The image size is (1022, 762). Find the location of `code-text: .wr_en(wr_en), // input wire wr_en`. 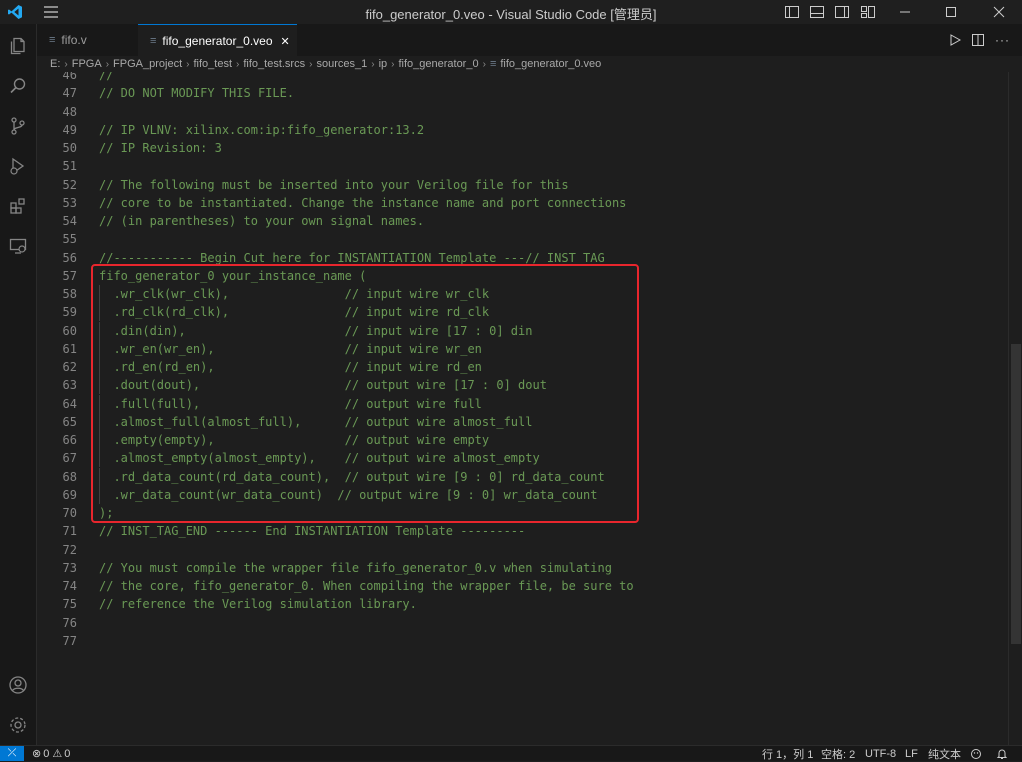

code-text: .wr_en(wr_en), // input wire wr_en is located at coordinates (290, 348).